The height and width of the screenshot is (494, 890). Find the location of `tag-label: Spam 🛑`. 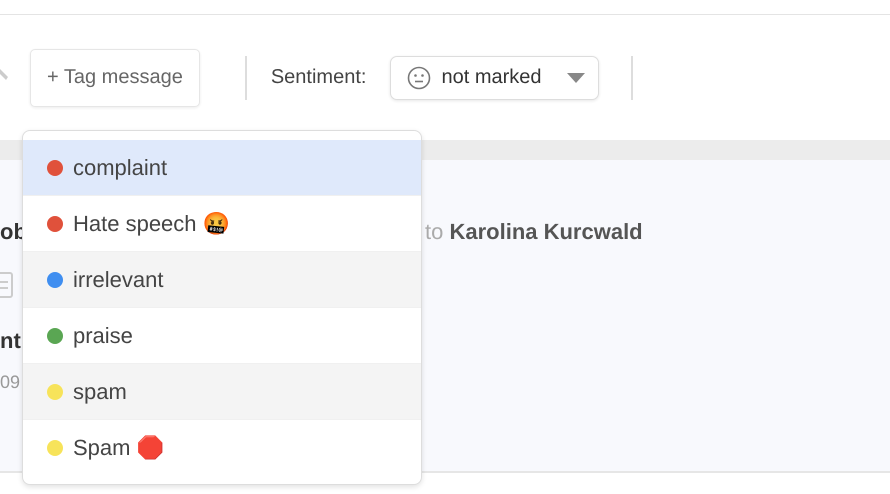

tag-label: Spam 🛑 is located at coordinates (118, 448).